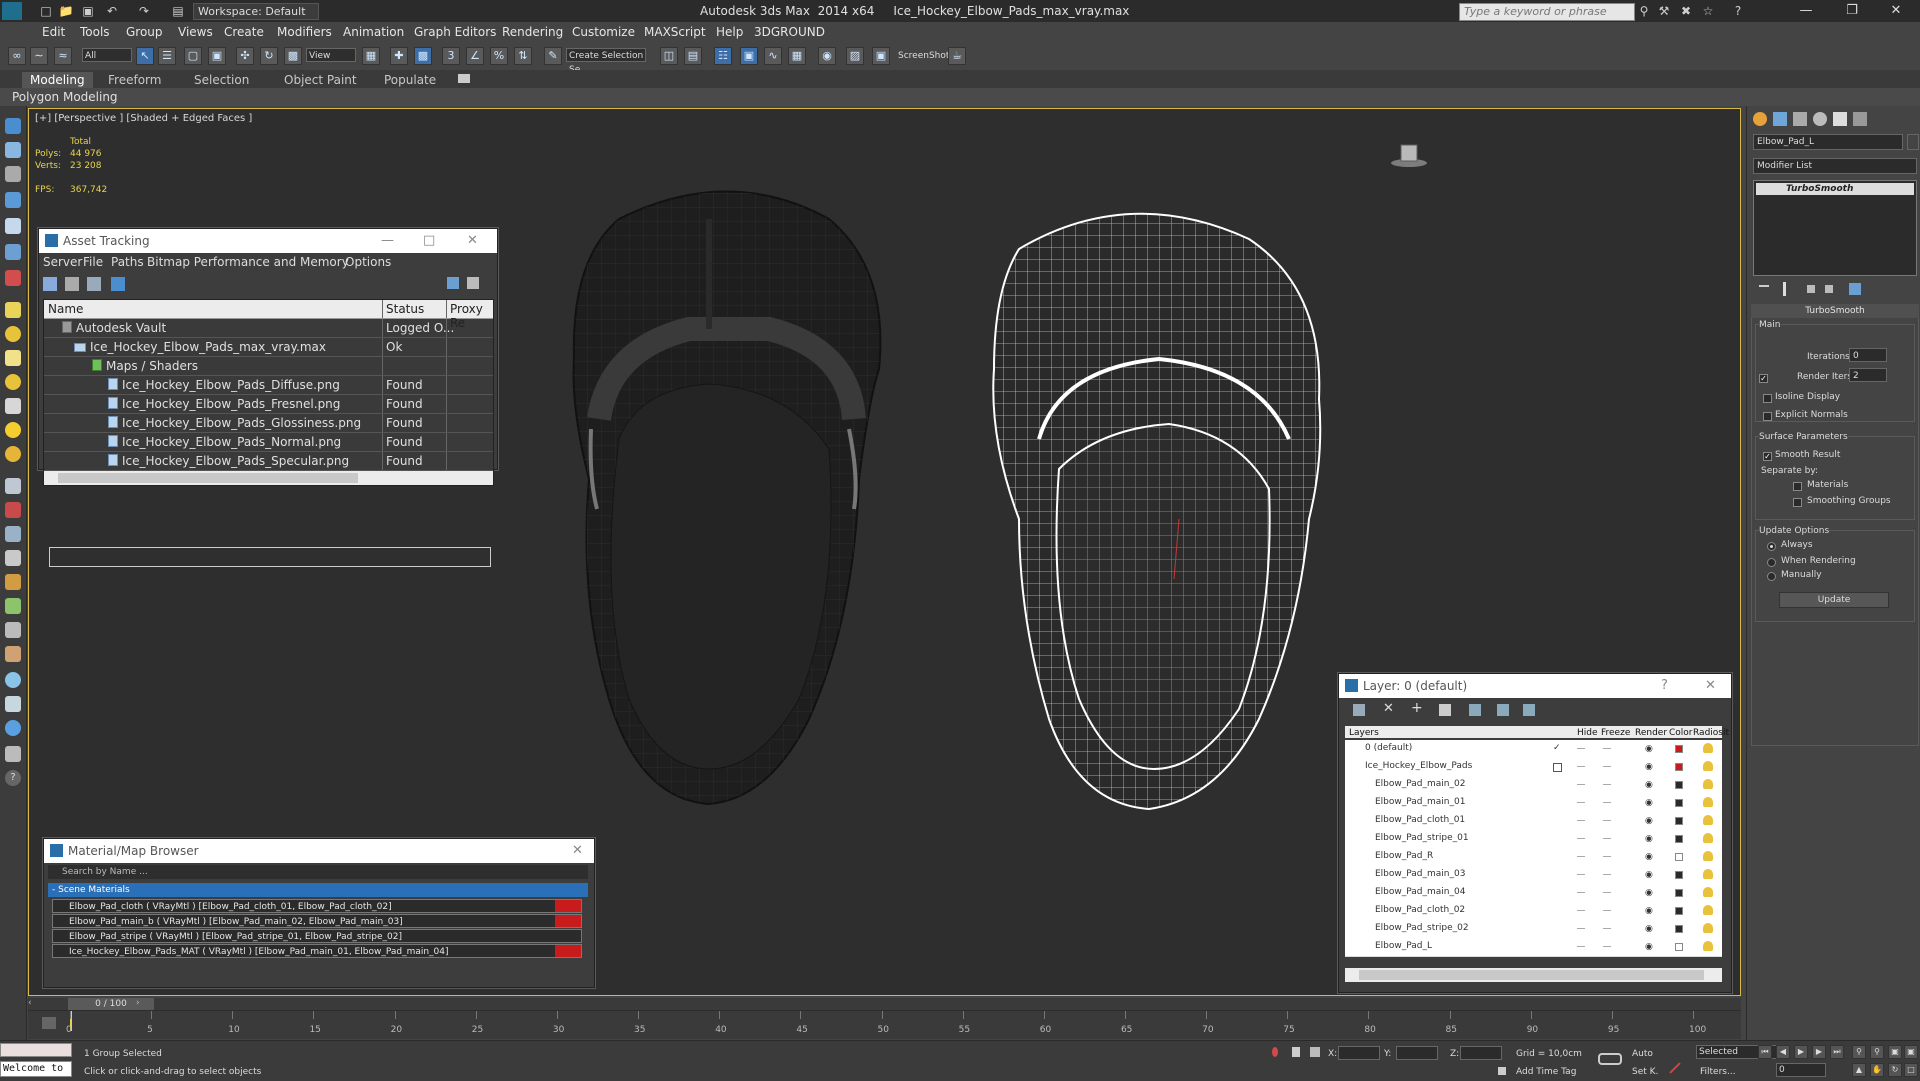  I want to click on wave-icon, so click(13, 582).